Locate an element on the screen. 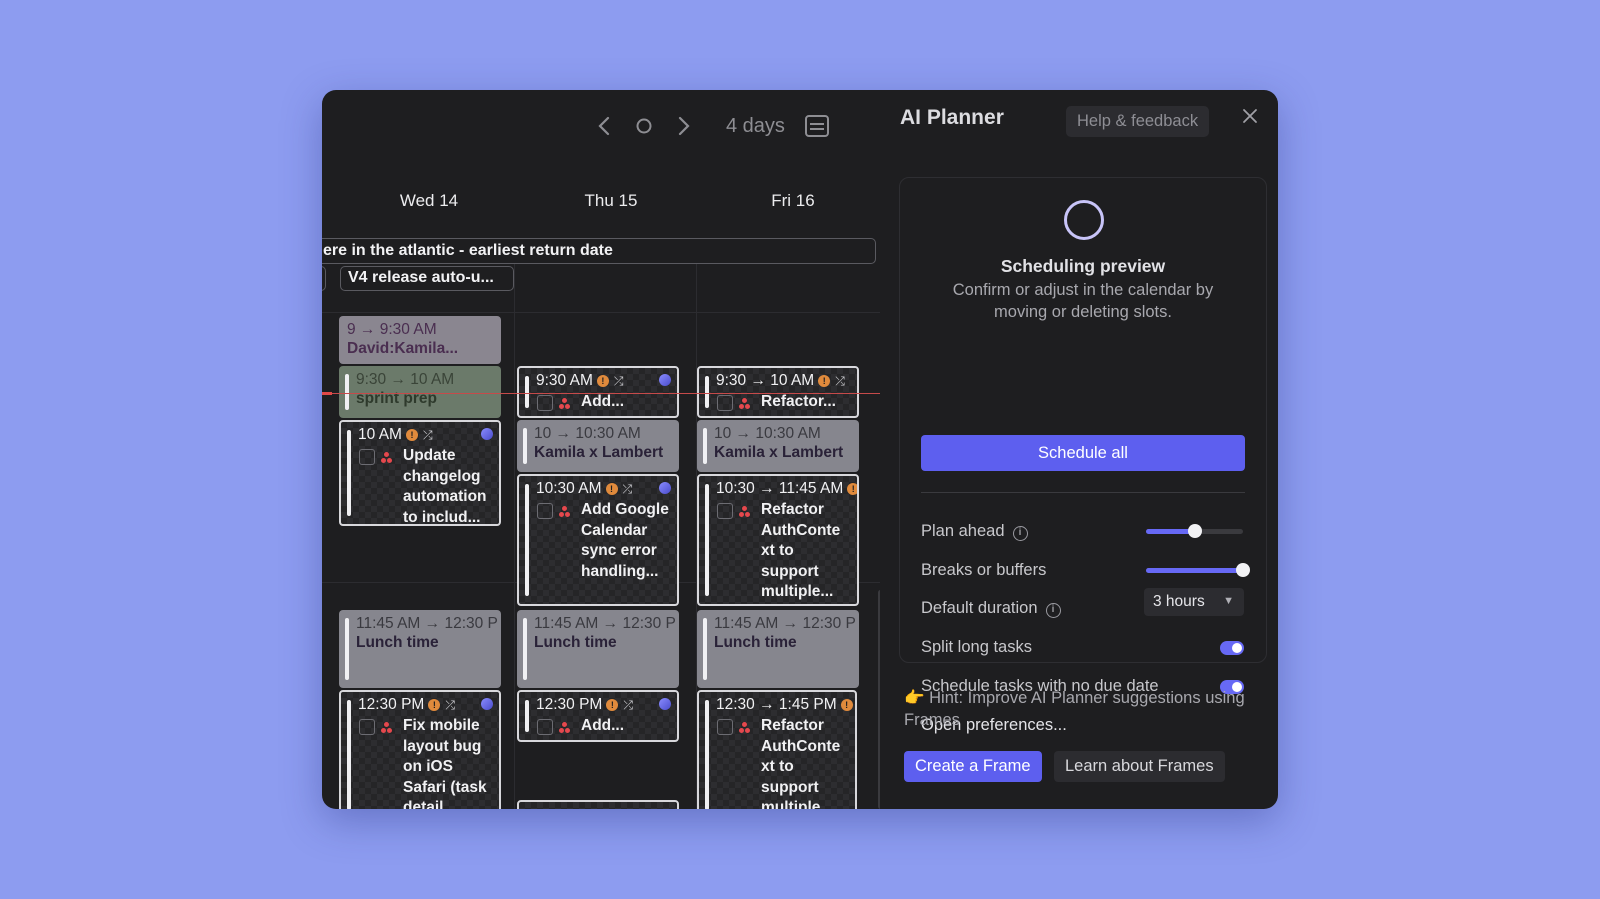  task-slot-cut is located at coordinates (598, 804).